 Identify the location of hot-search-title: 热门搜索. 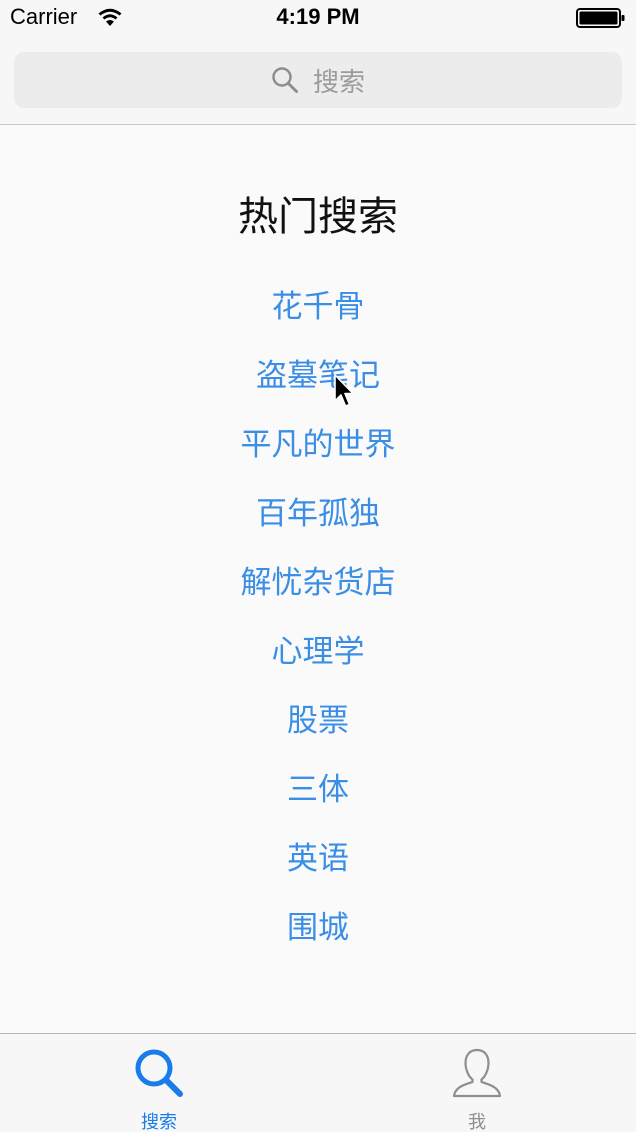
(318, 217).